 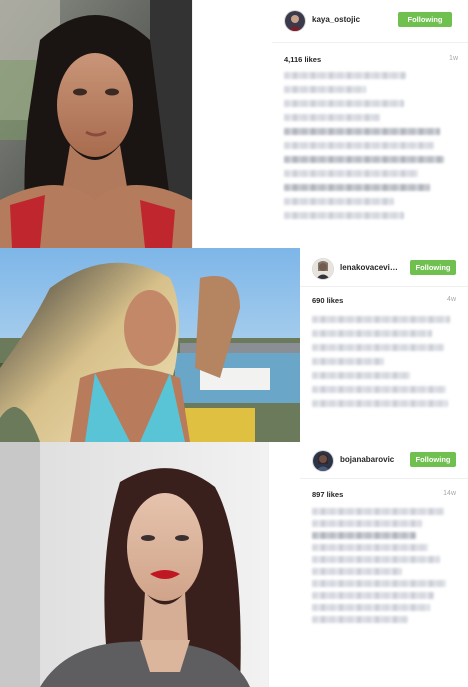 What do you see at coordinates (451, 299) in the screenshot?
I see `post-age: 4w` at bounding box center [451, 299].